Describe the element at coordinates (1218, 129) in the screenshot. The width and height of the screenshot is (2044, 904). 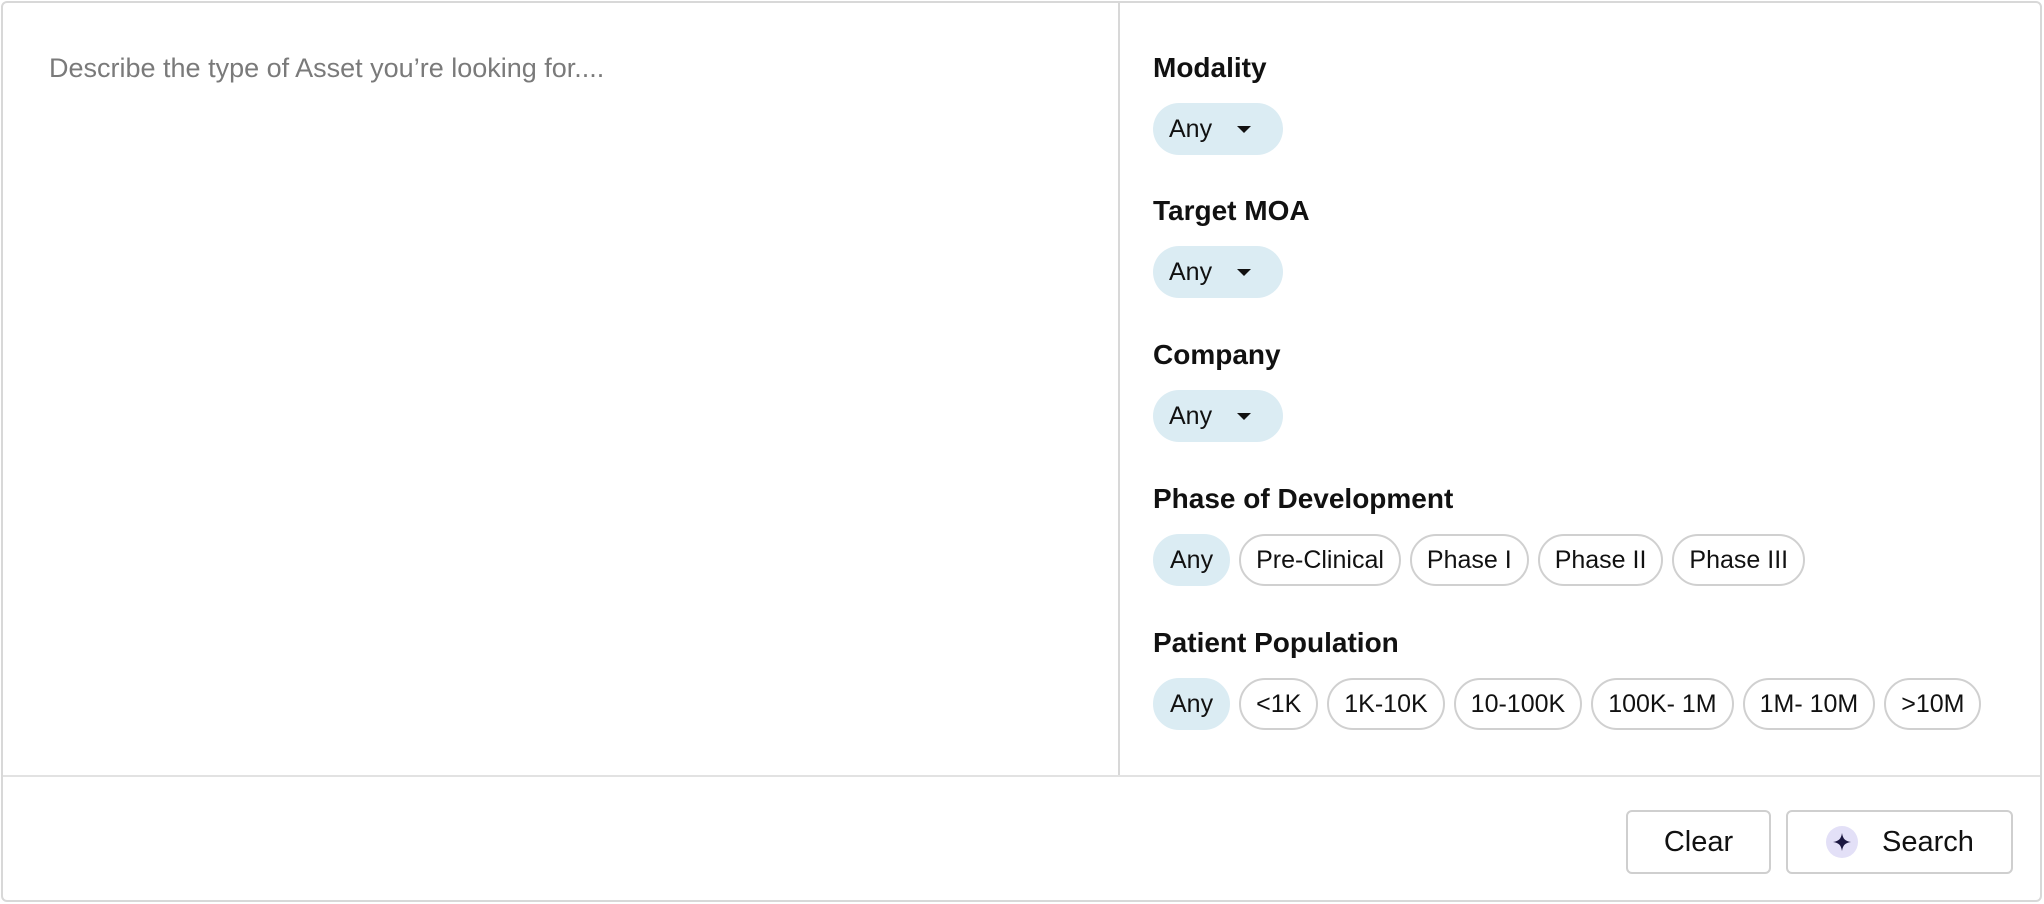
I see `modality-dropdown: Any` at that location.